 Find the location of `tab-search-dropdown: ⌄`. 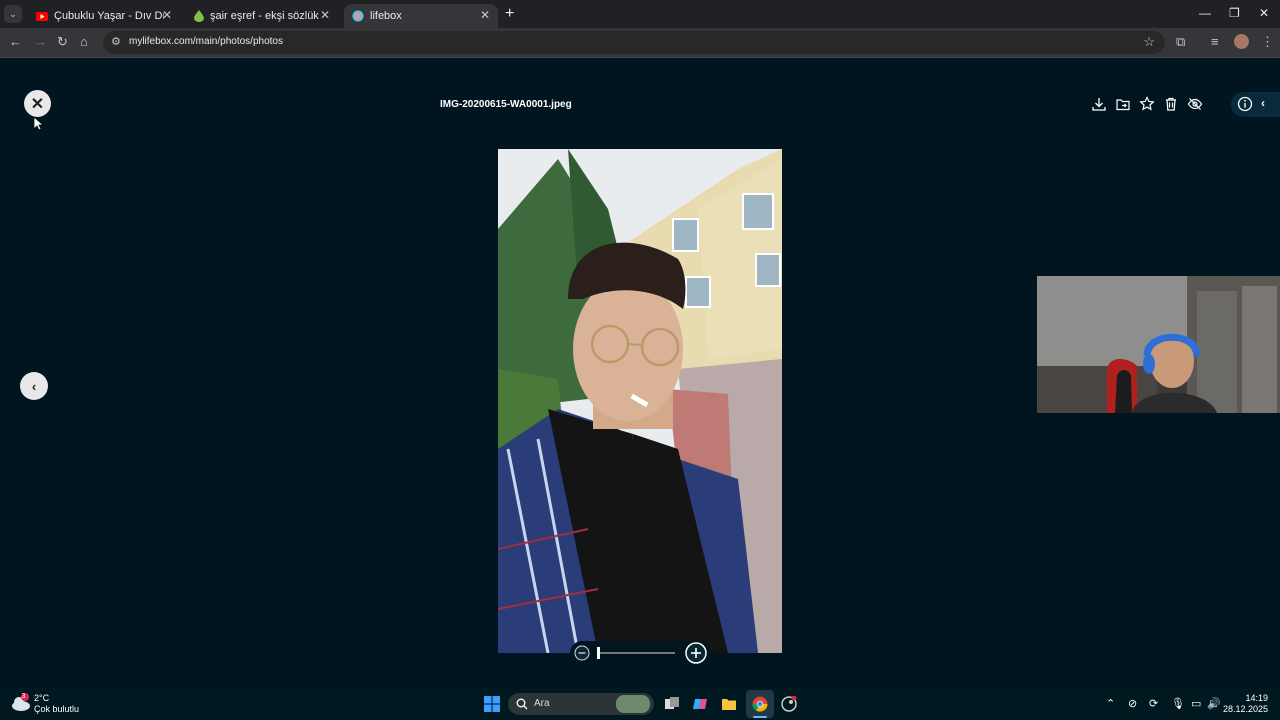

tab-search-dropdown: ⌄ is located at coordinates (13, 14).